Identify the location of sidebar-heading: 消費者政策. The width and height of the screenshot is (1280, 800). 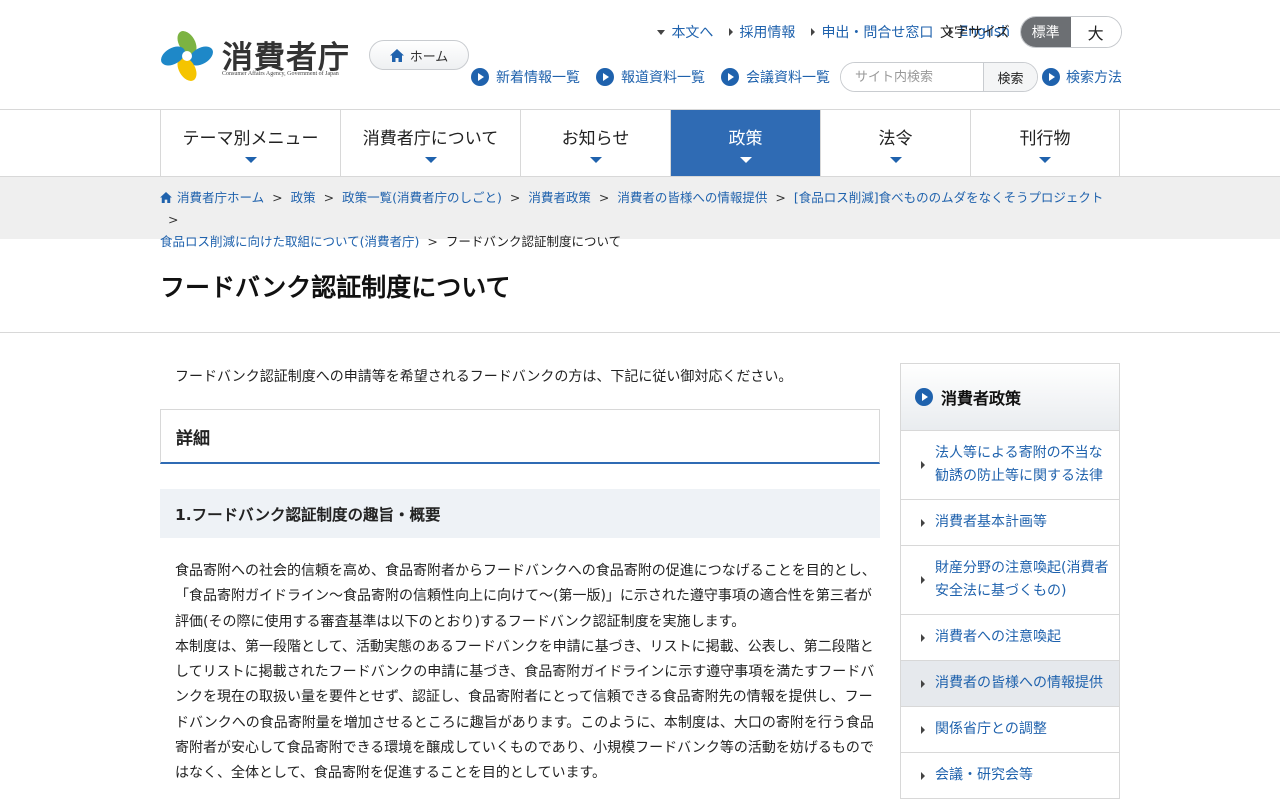
(1010, 397).